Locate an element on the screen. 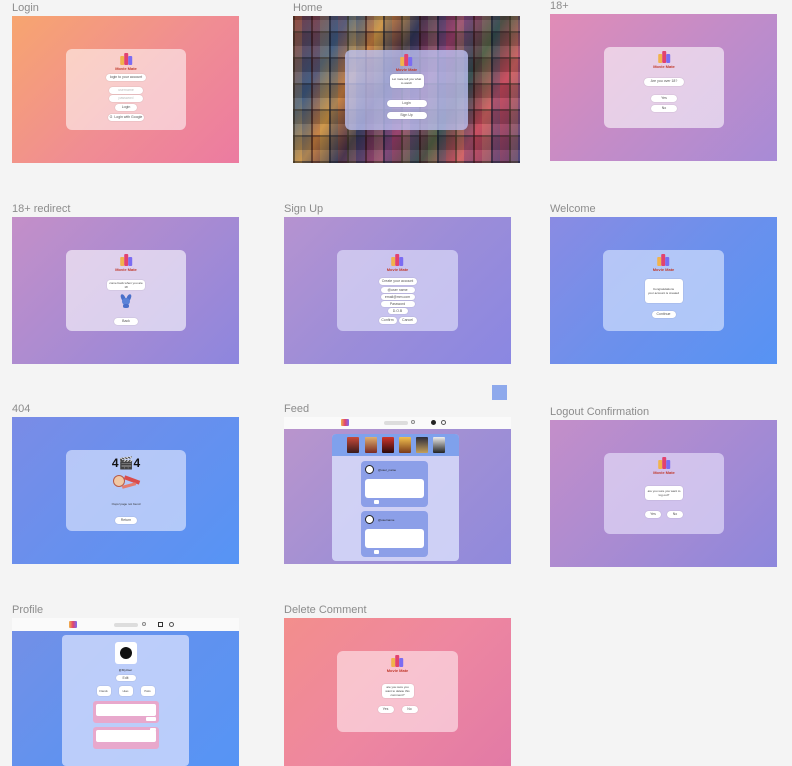 The image size is (792, 766). post-username: @username is located at coordinates (386, 520).